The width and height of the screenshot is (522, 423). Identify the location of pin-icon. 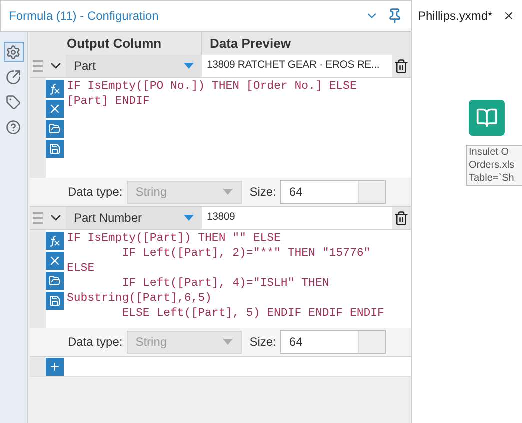
(395, 16).